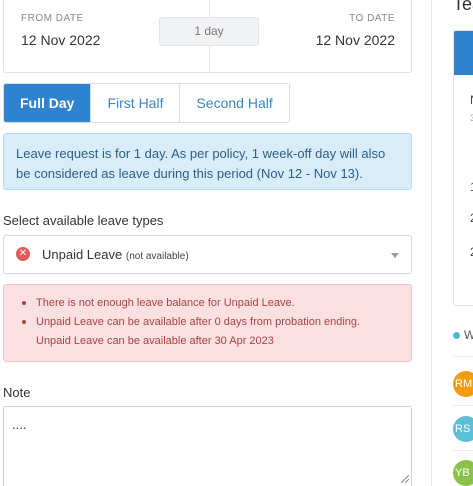  Describe the element at coordinates (17, 392) in the screenshot. I see `note-label: Note` at that location.